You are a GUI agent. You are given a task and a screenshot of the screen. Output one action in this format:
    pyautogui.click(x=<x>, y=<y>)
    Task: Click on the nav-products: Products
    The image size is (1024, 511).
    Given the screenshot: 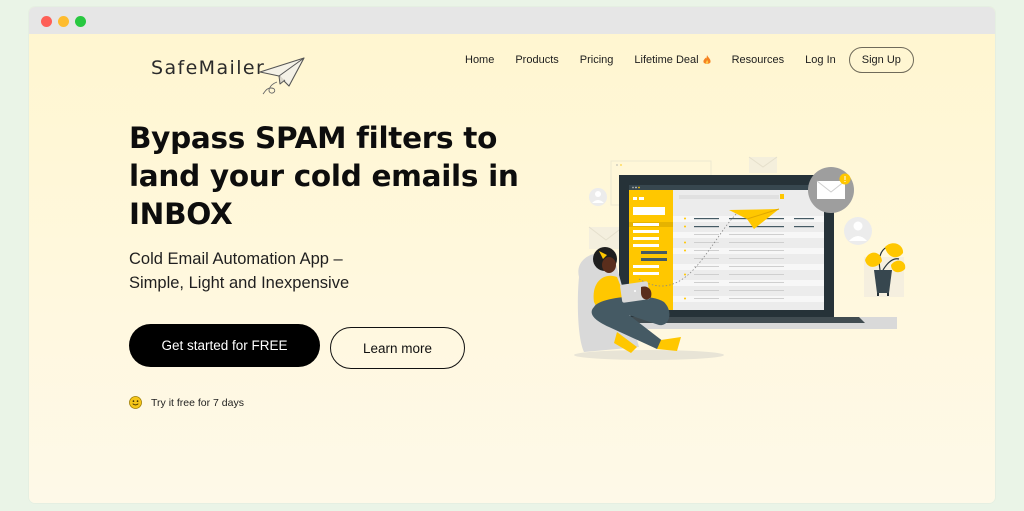 What is the action you would take?
    pyautogui.click(x=536, y=60)
    